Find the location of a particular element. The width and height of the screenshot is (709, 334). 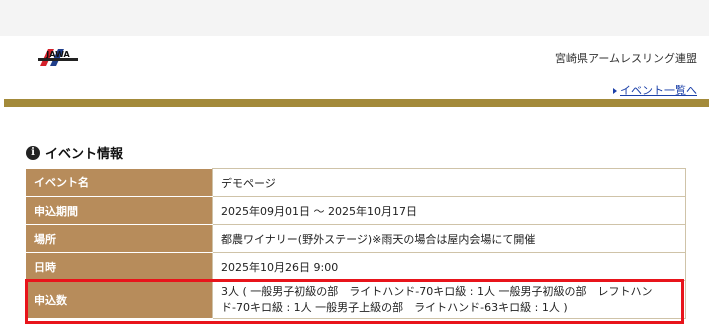

row-value-event-name: デモページ is located at coordinates (449, 182).